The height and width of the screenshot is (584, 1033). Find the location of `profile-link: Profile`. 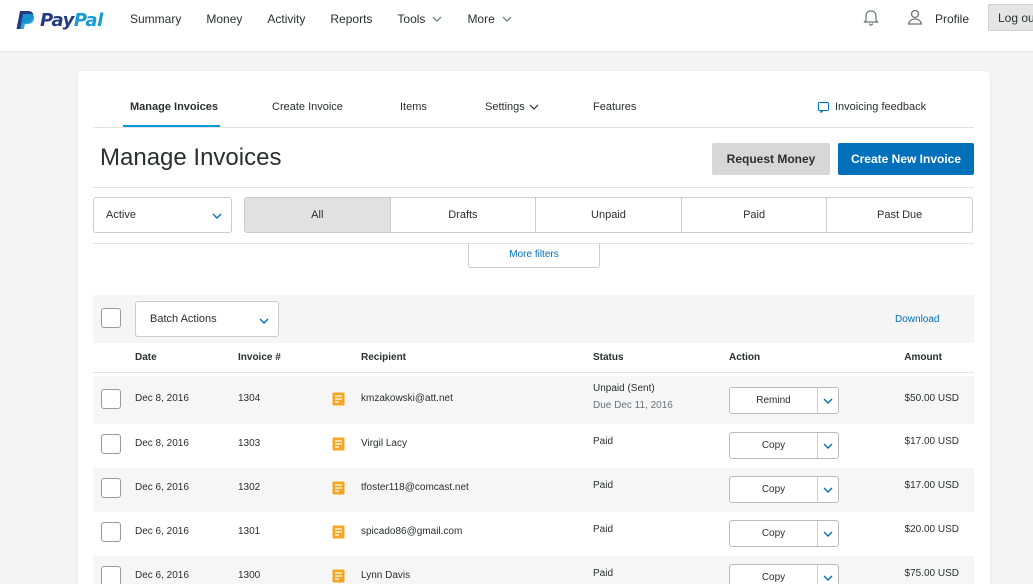

profile-link: Profile is located at coordinates (952, 19).